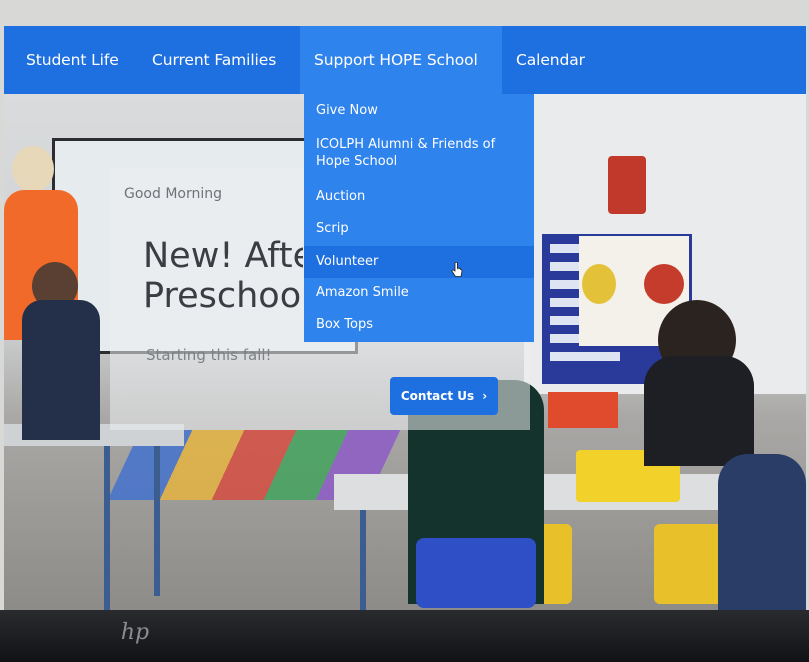  Describe the element at coordinates (627, 185) in the screenshot. I see `wall-poster` at that location.